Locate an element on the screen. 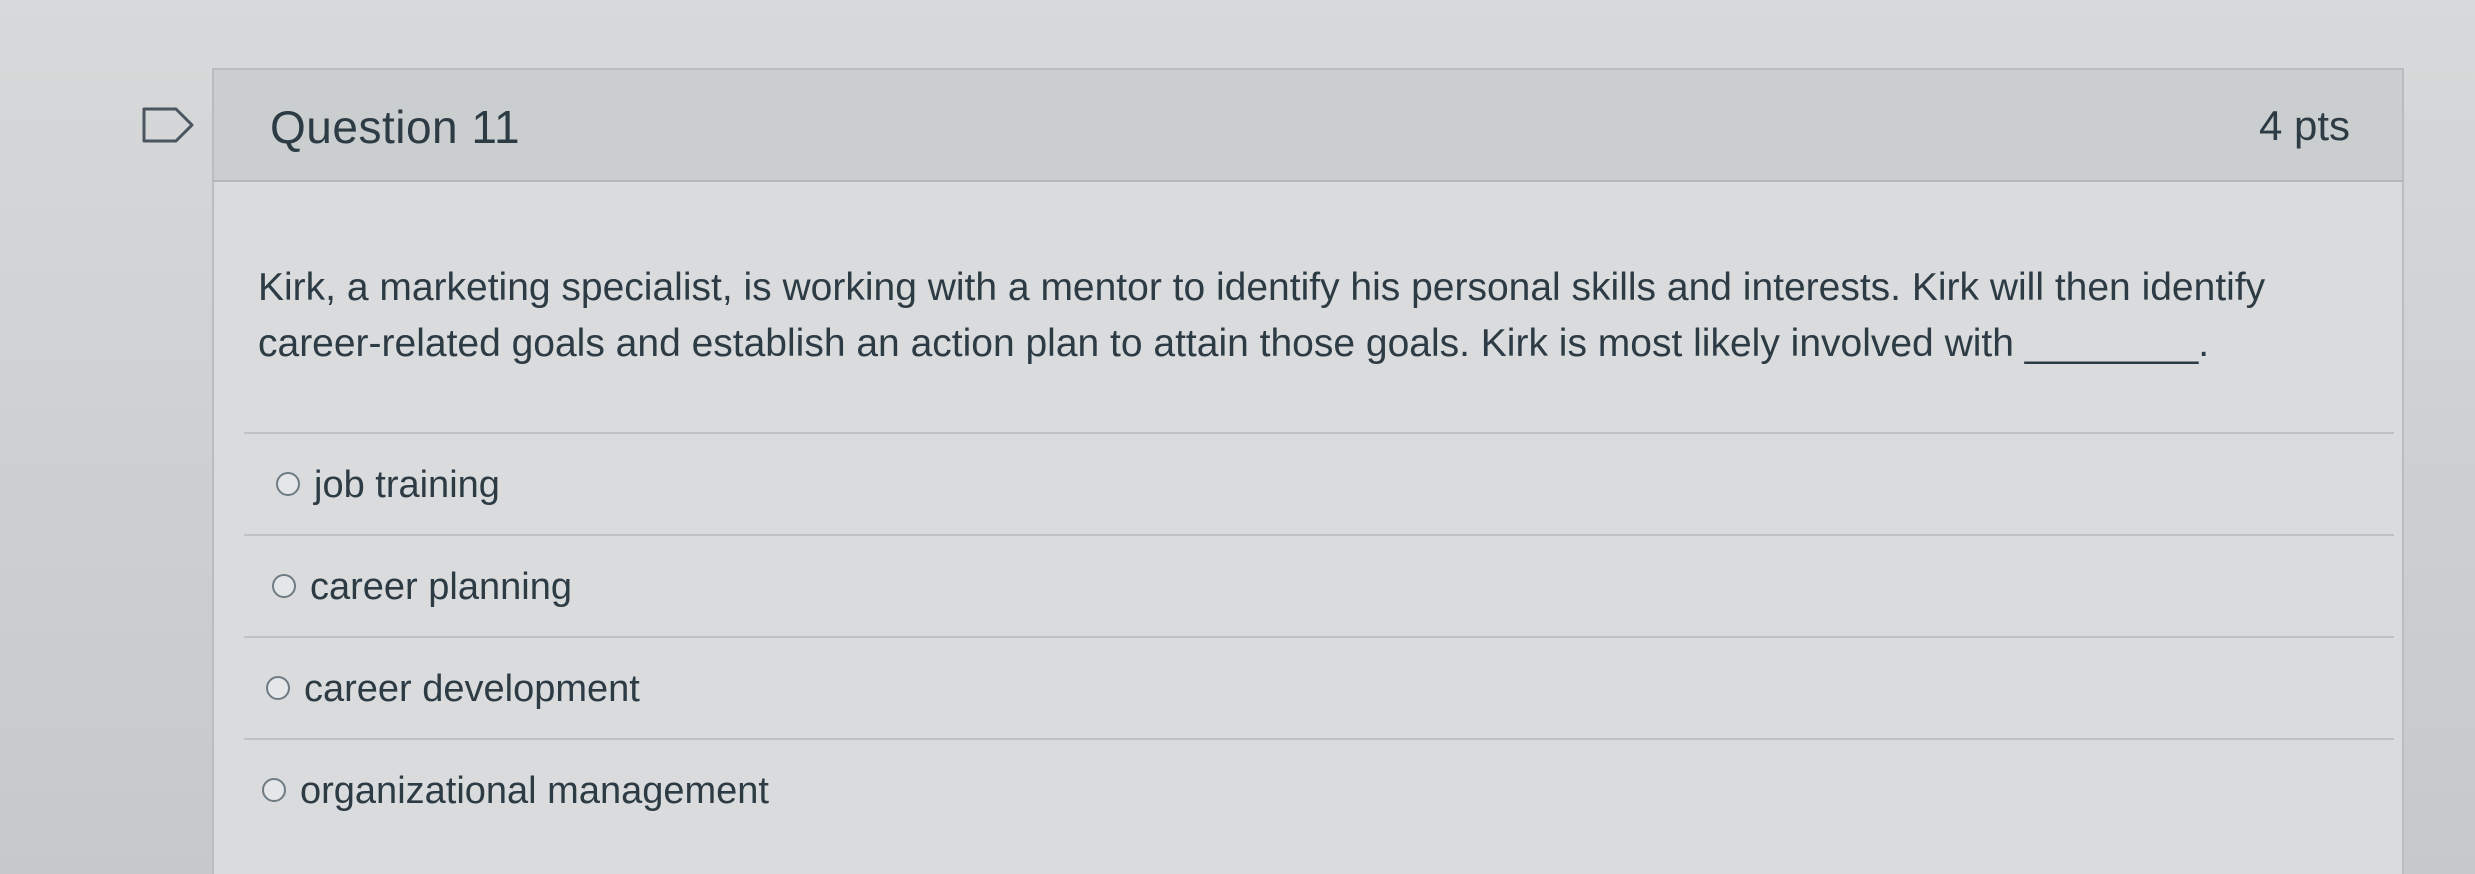 The image size is (2475, 874). answer-option: career development is located at coordinates (1319, 687).